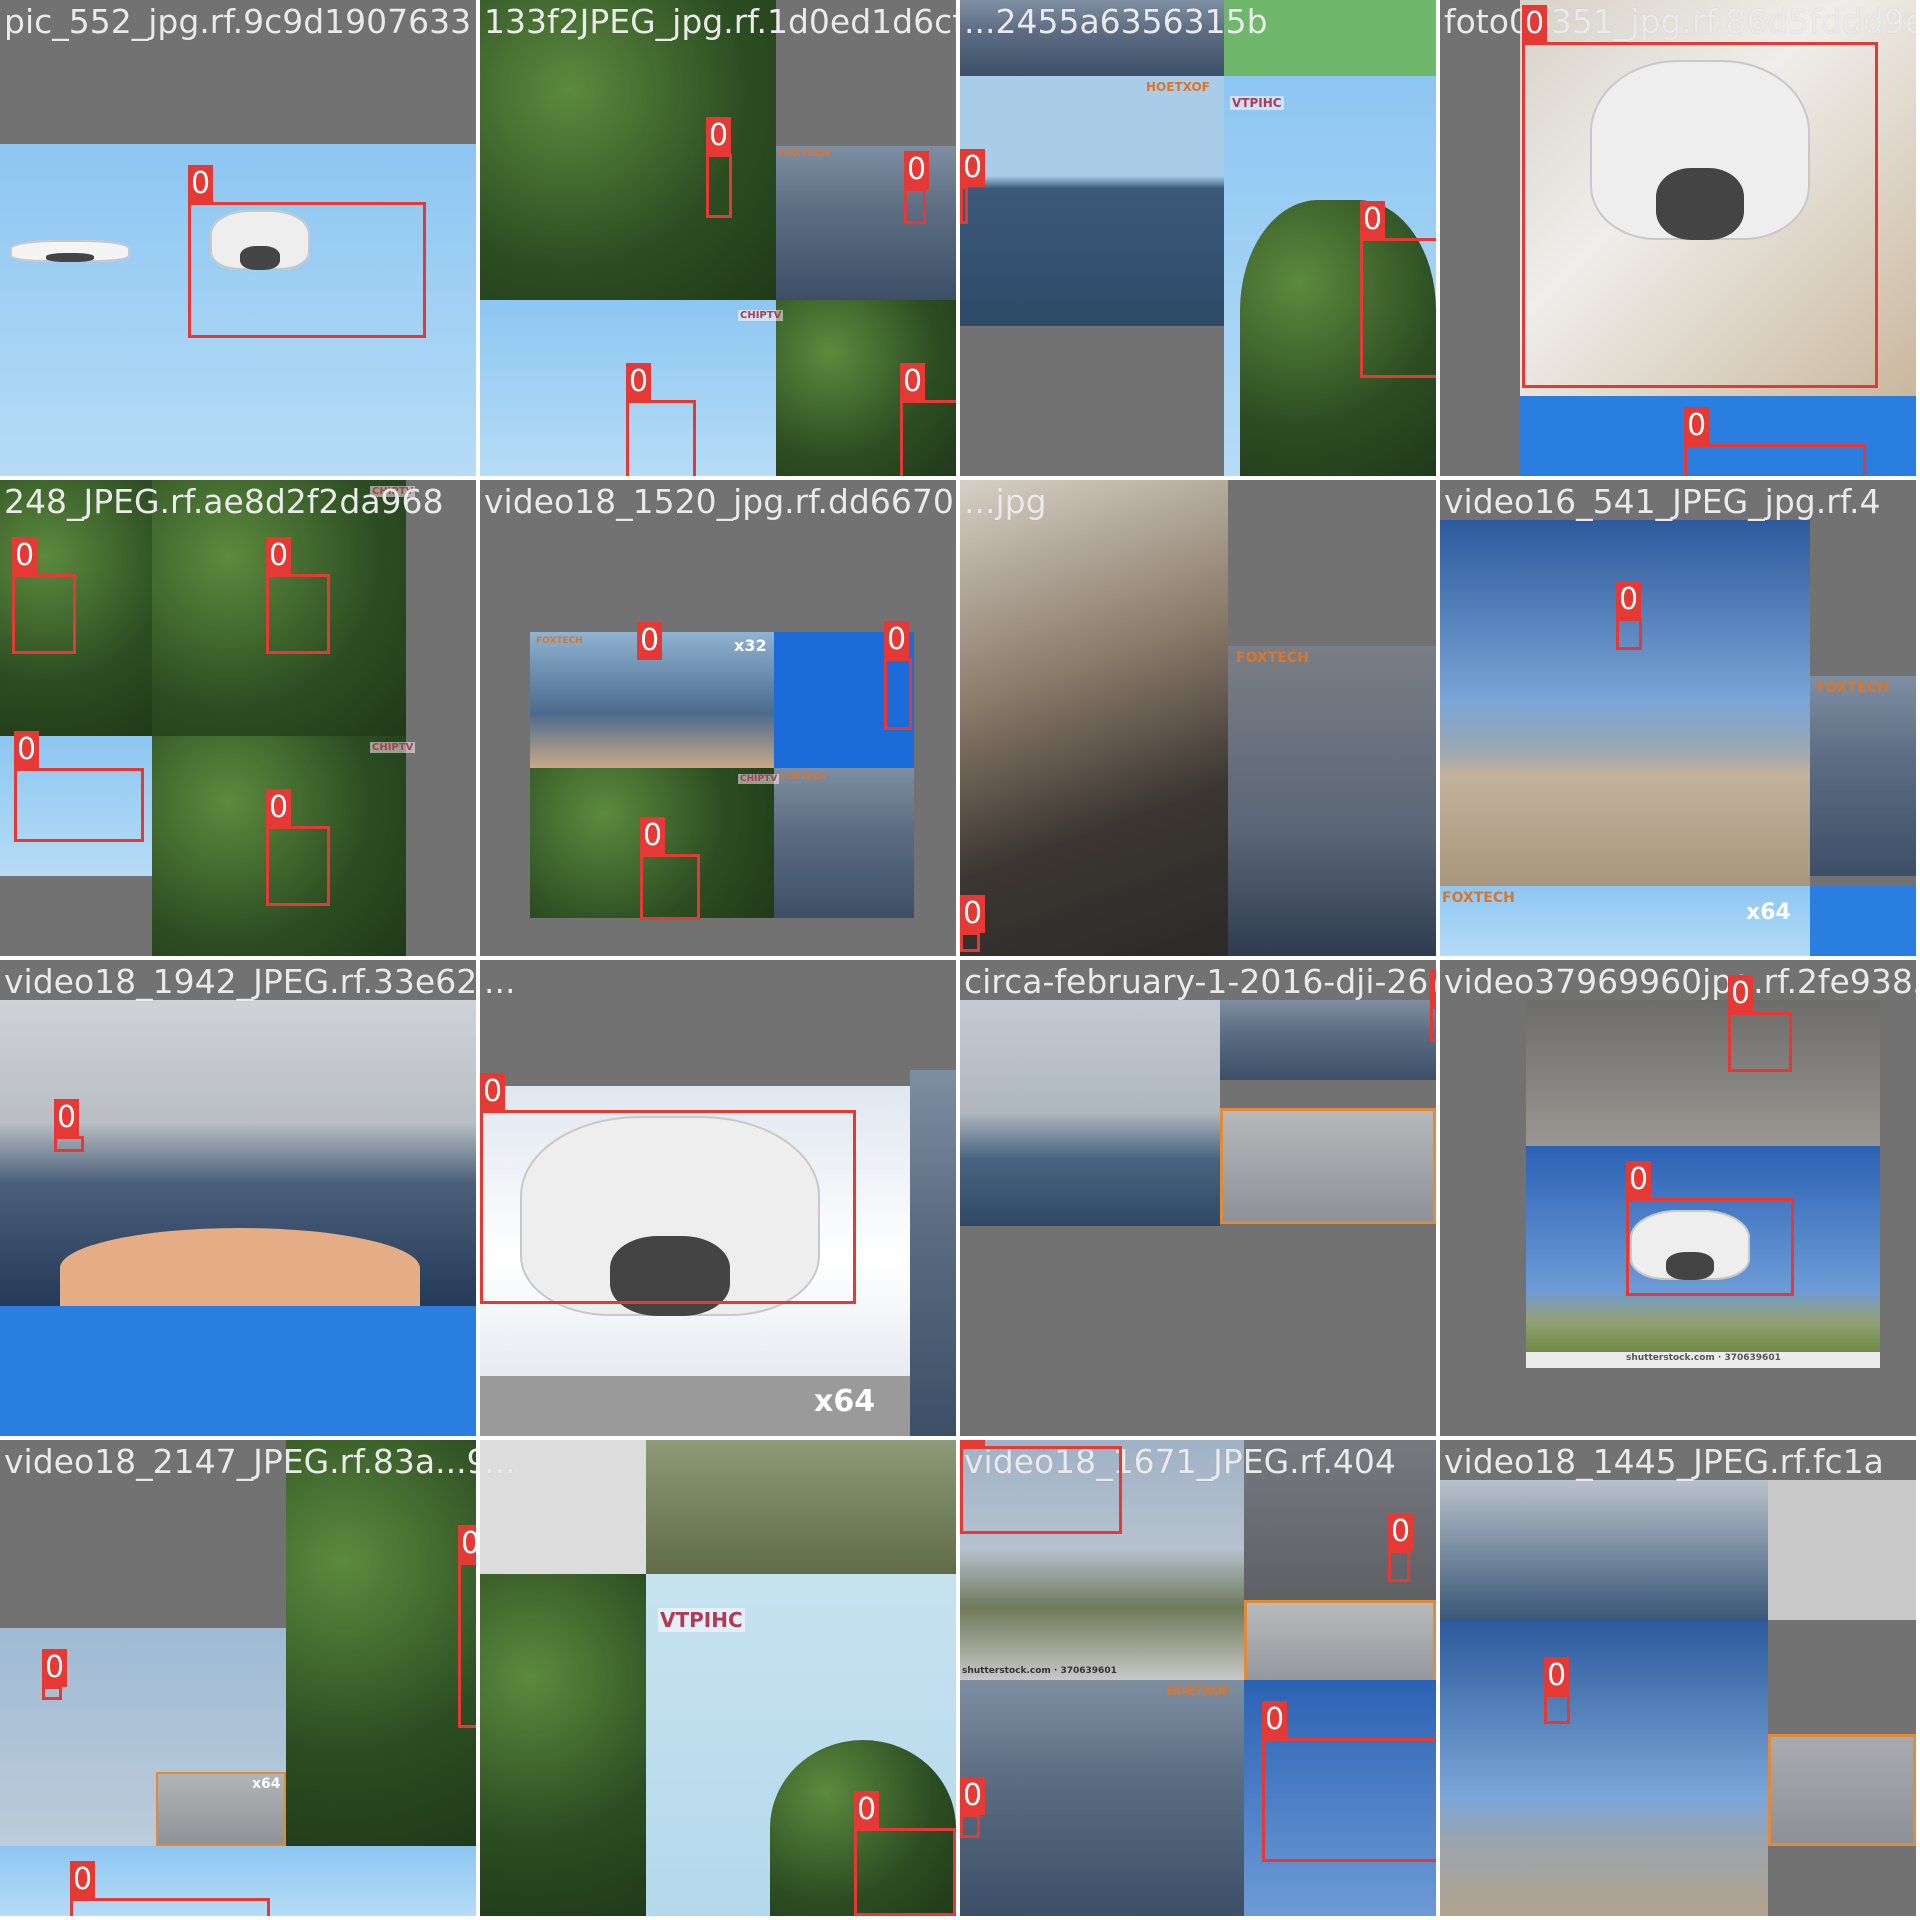  I want to click on tile-label: 248_JPEG.rf.ae8d2f2da968, so click(224, 501).